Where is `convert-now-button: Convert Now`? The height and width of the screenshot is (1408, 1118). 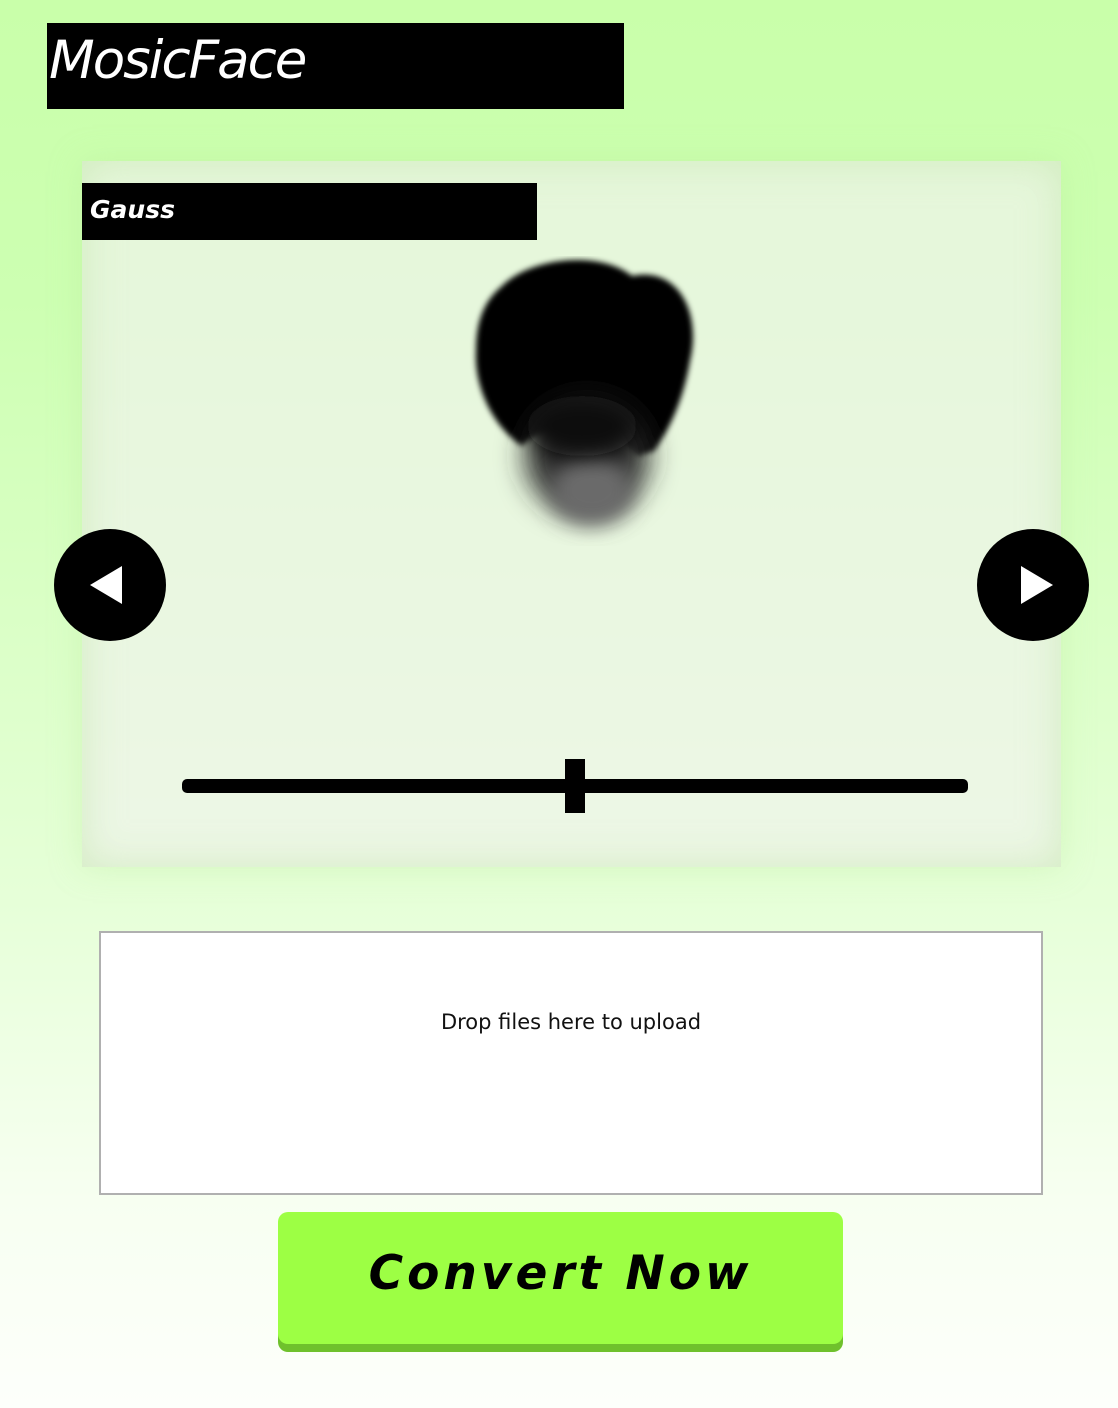
convert-now-button: Convert Now is located at coordinates (560, 1278).